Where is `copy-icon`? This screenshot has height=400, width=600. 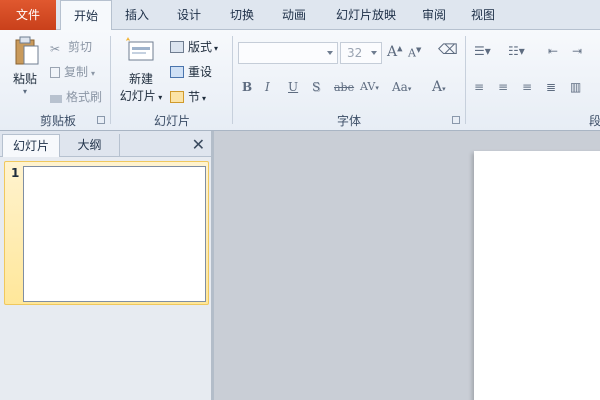 copy-icon is located at coordinates (55, 72).